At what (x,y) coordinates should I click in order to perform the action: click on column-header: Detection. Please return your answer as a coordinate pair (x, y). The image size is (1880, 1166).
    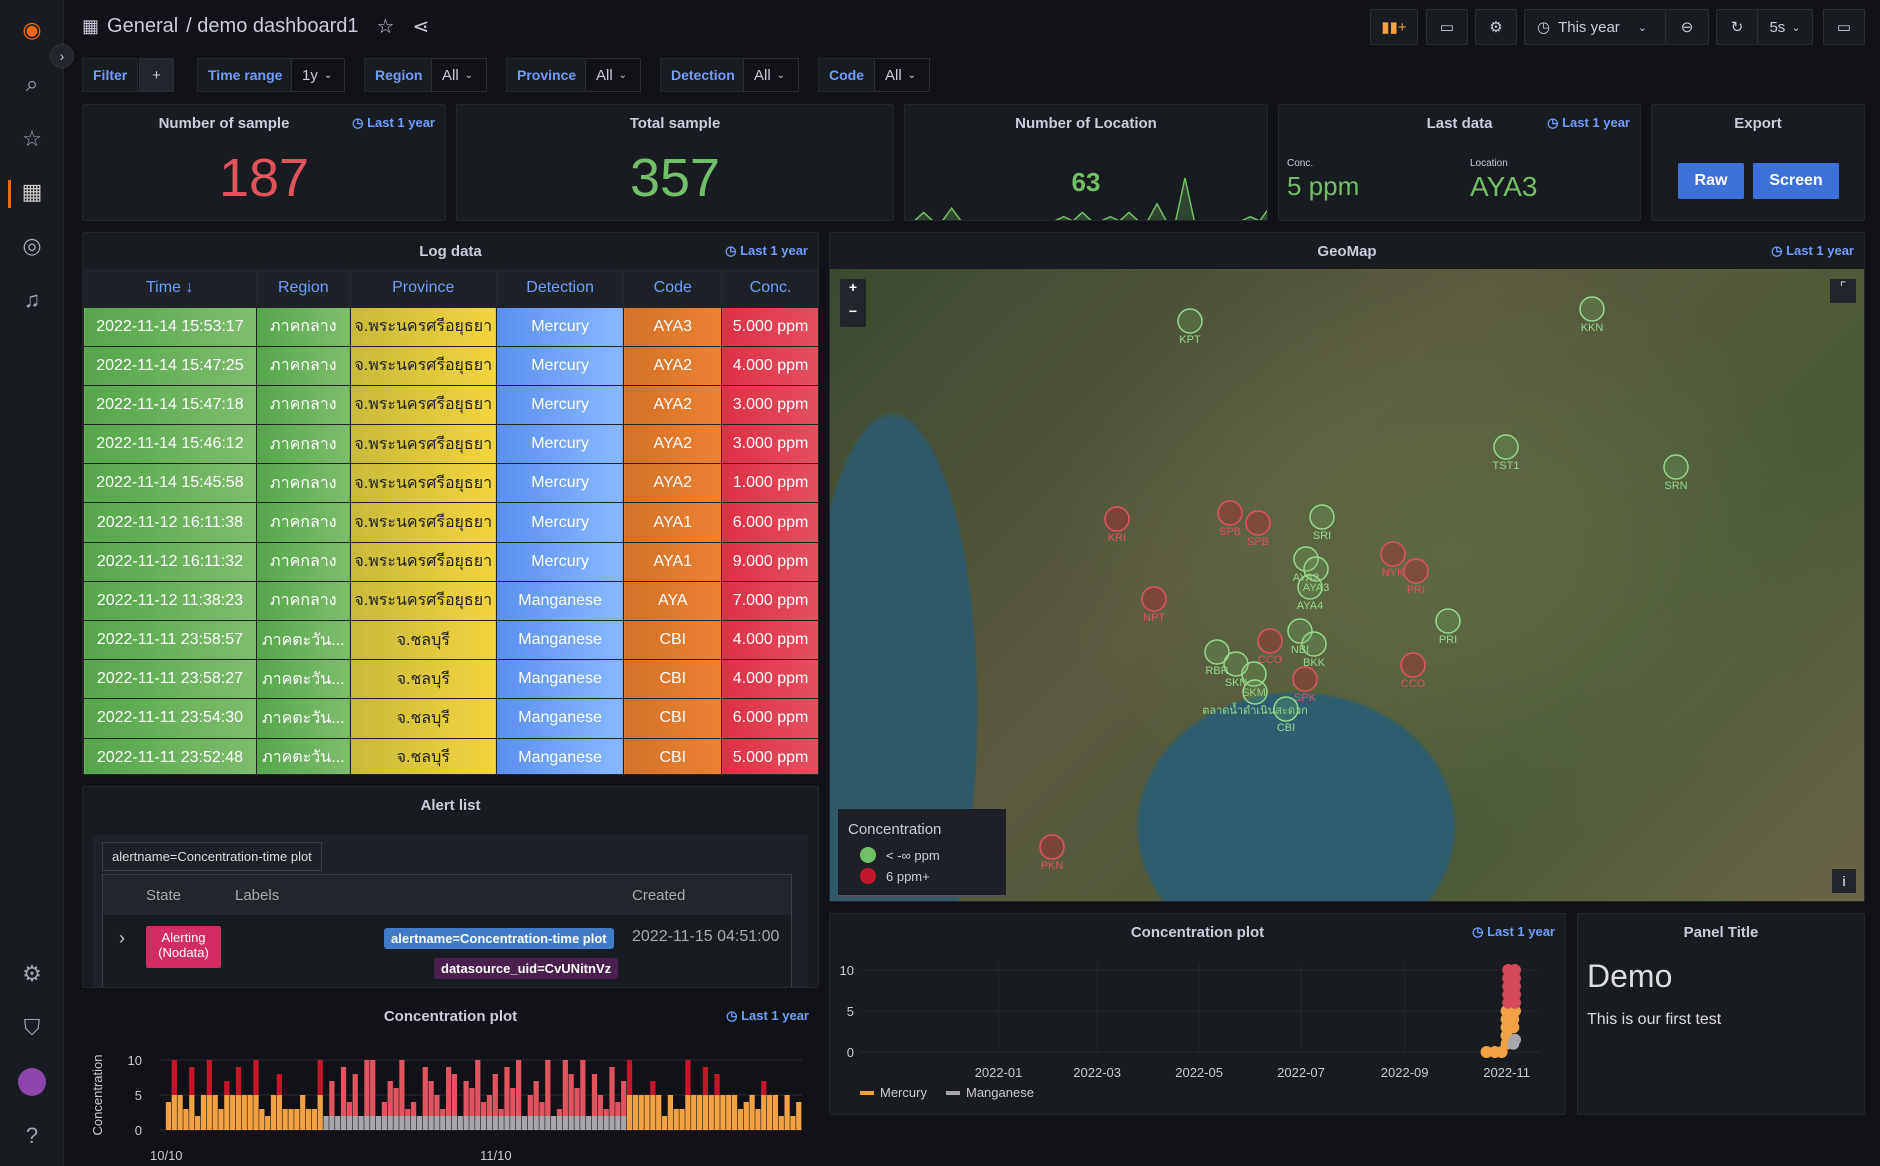
    Looking at the image, I should click on (560, 288).